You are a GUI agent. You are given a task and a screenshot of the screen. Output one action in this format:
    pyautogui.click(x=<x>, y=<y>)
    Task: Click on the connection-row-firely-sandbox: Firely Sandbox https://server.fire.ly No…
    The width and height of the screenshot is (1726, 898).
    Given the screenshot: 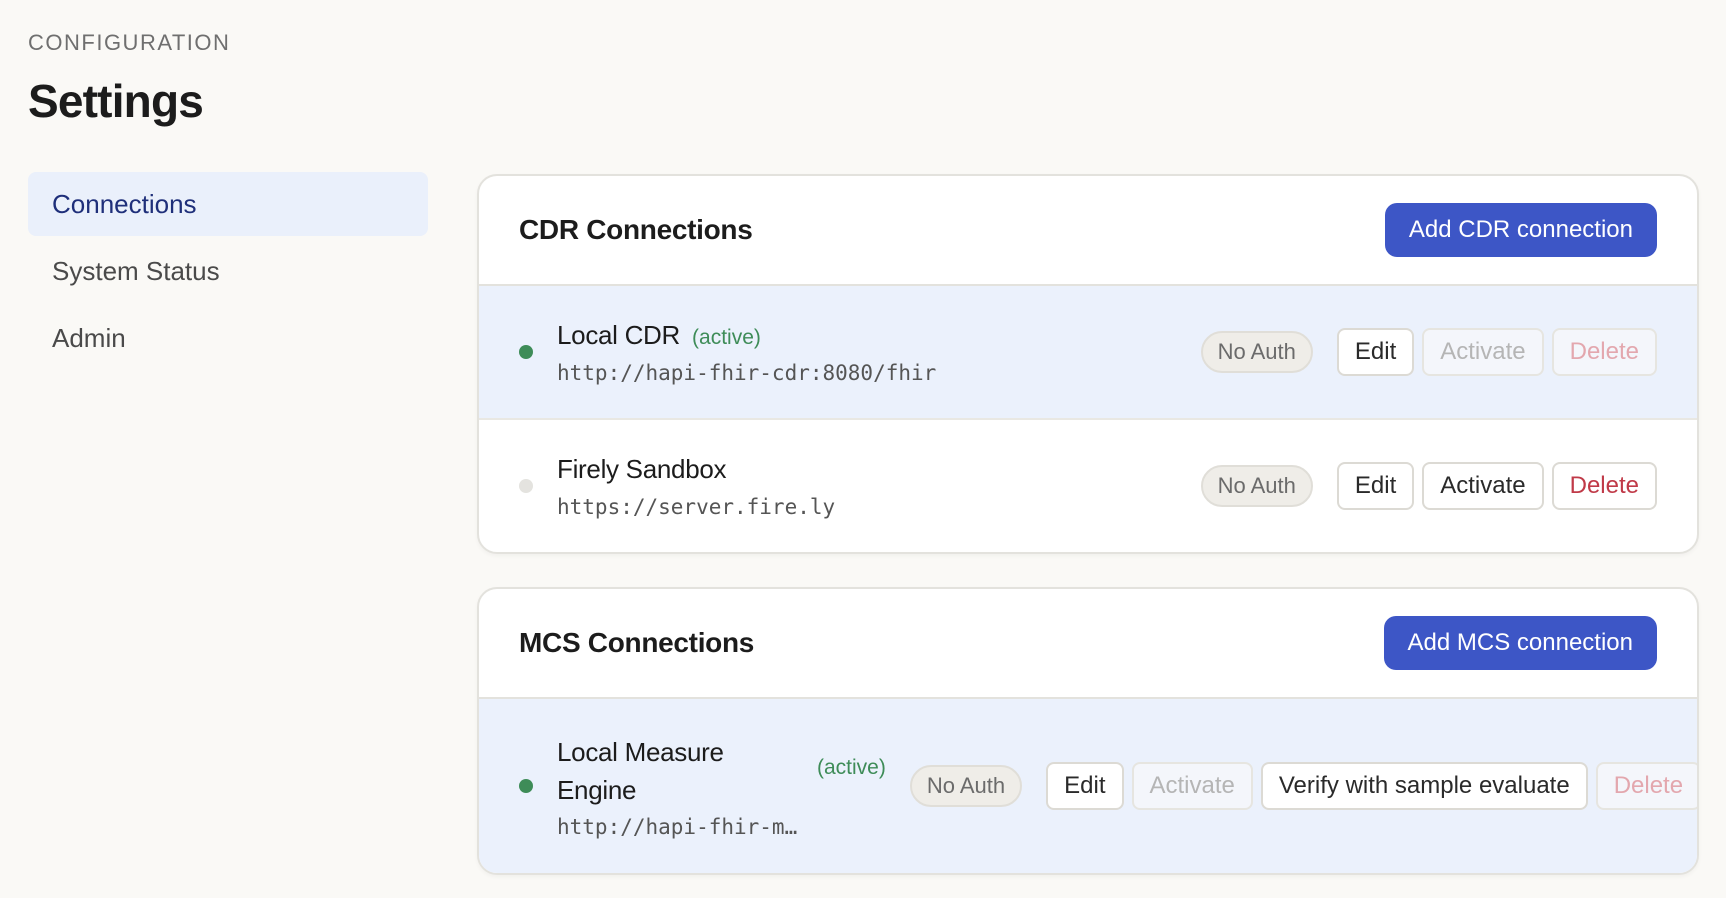 What is the action you would take?
    pyautogui.click(x=1088, y=486)
    